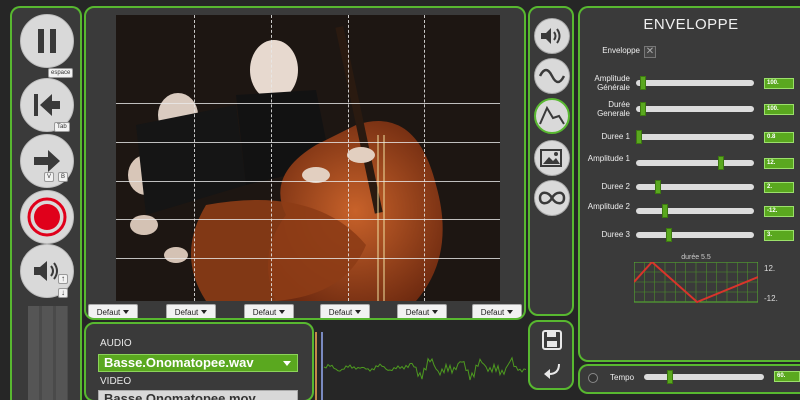 The image size is (800, 400). What do you see at coordinates (779, 235) in the screenshot?
I see `envelope-row-value: 3.` at bounding box center [779, 235].